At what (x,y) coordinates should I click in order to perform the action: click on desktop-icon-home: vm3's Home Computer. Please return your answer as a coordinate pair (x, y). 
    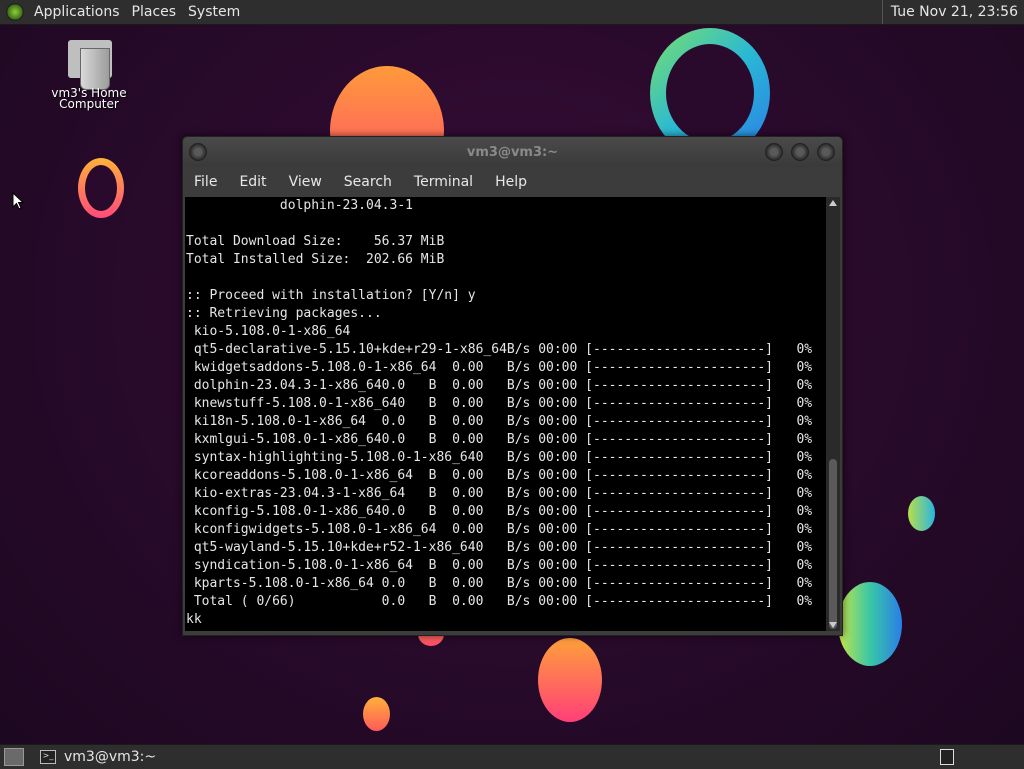
    Looking at the image, I should click on (89, 74).